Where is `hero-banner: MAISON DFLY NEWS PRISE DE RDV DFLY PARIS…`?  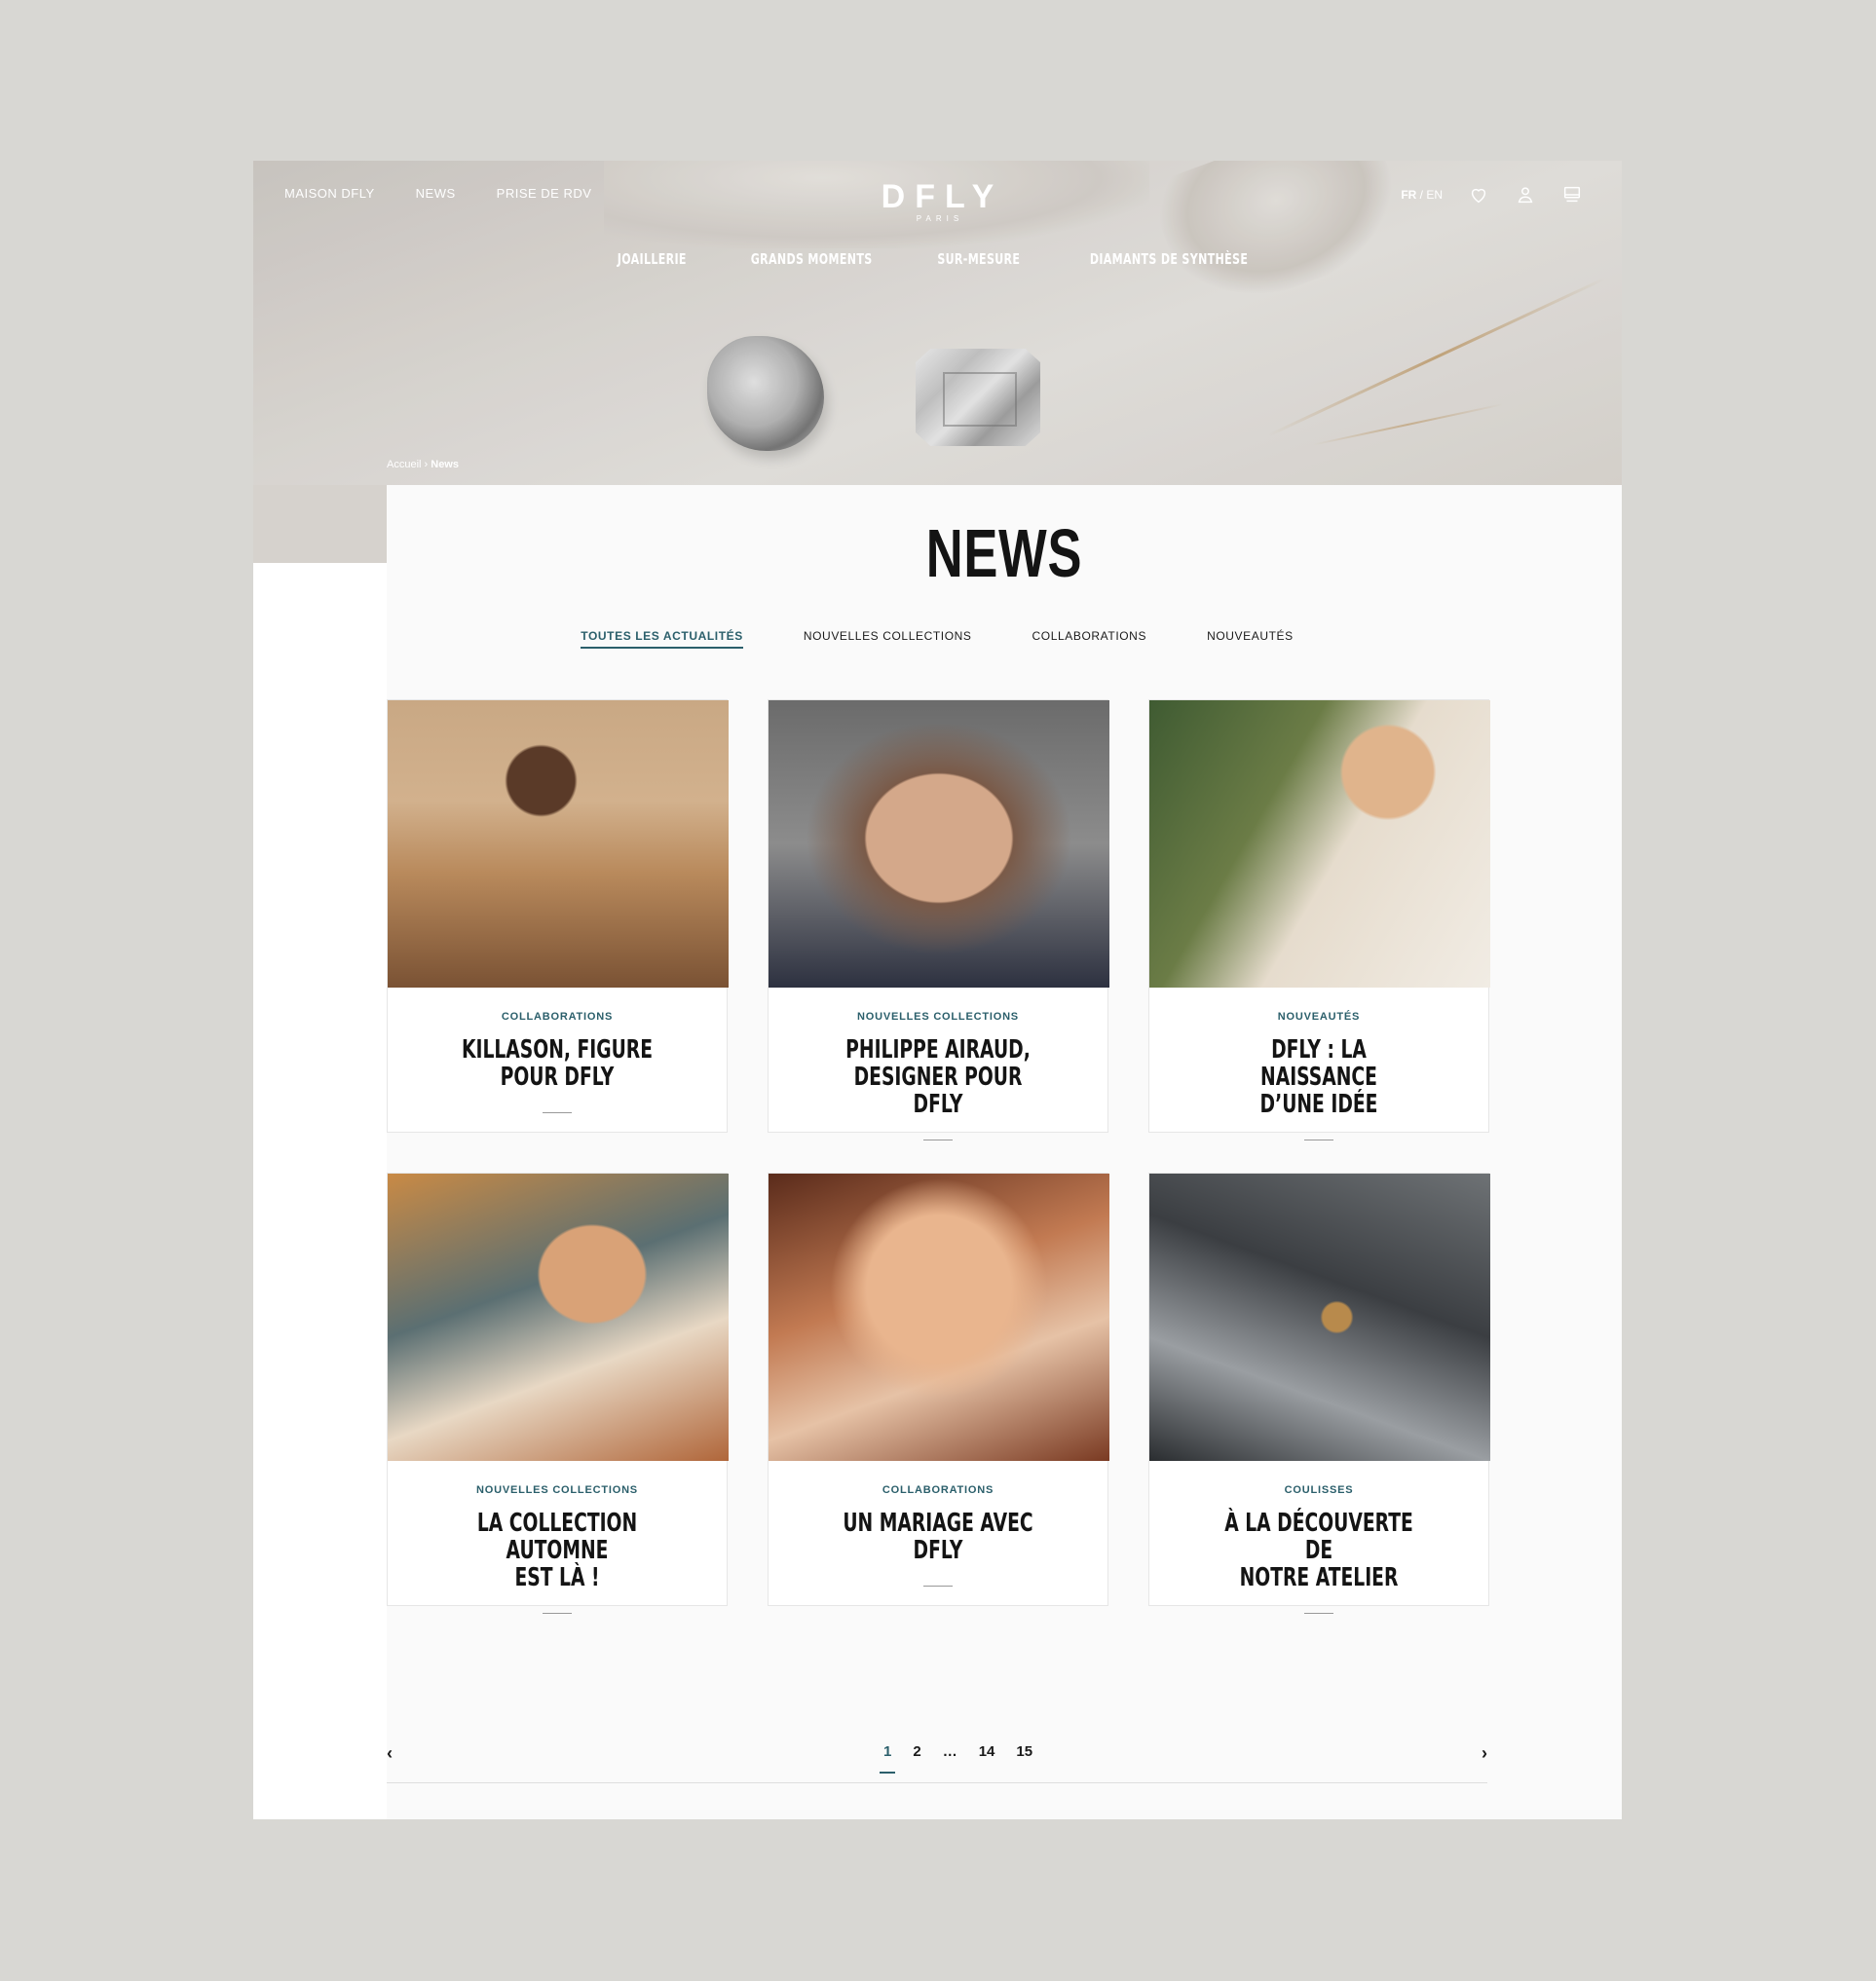
hero-banner: MAISON DFLY NEWS PRISE DE RDV DFLY PARIS… is located at coordinates (938, 323).